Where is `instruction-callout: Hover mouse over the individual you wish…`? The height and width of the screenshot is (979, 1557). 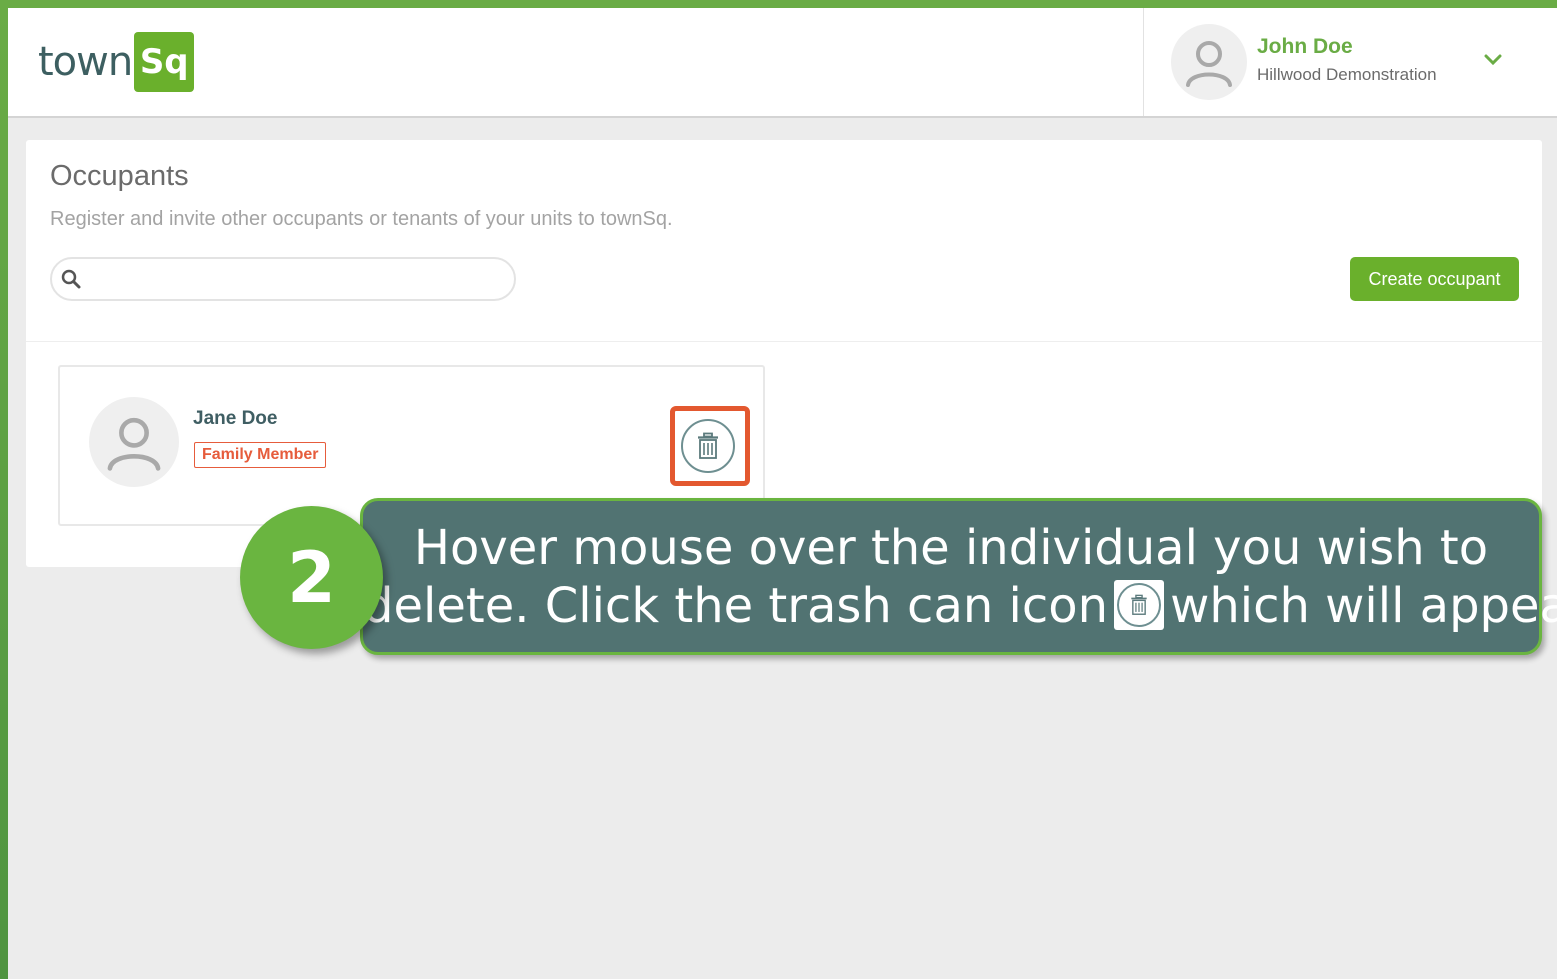
instruction-callout: Hover mouse over the individual you wish… is located at coordinates (958, 576).